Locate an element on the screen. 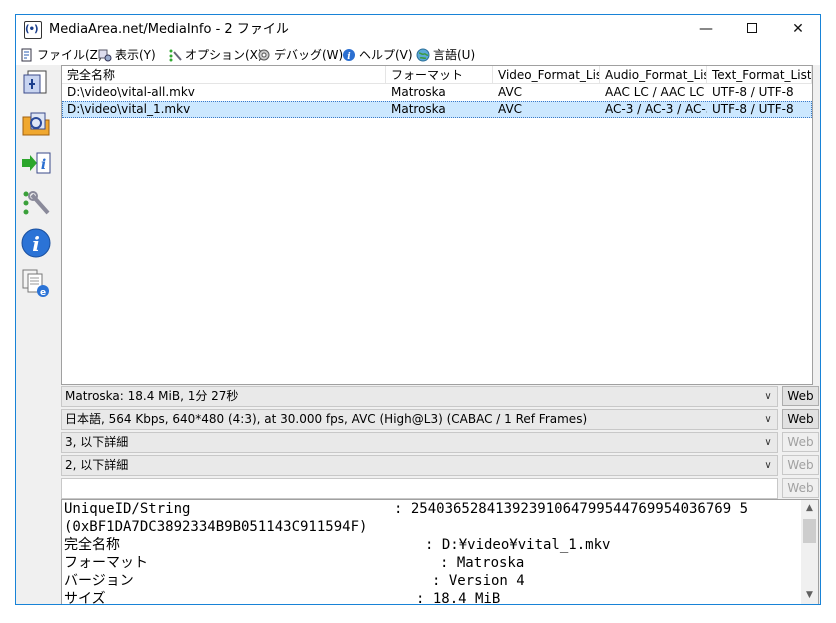 The image size is (836, 623). detail-line: フォーマット : Matroska is located at coordinates (294, 563).